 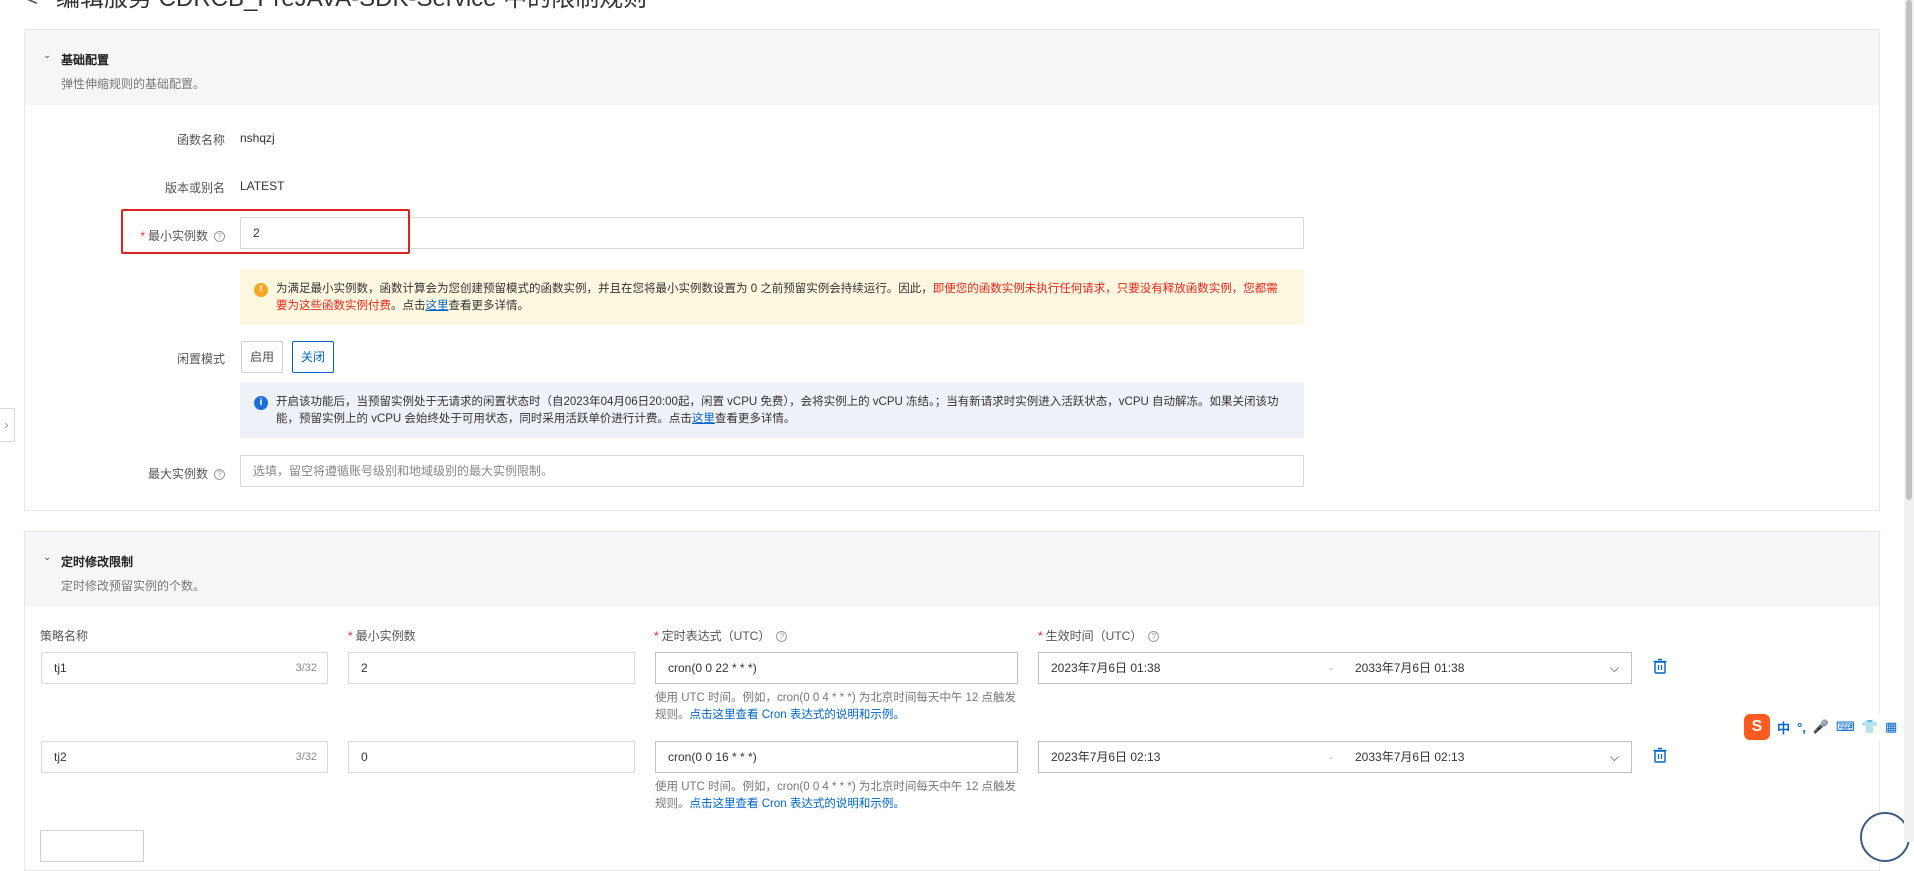 I want to click on keyboard-icon: ⌨, so click(x=1845, y=727).